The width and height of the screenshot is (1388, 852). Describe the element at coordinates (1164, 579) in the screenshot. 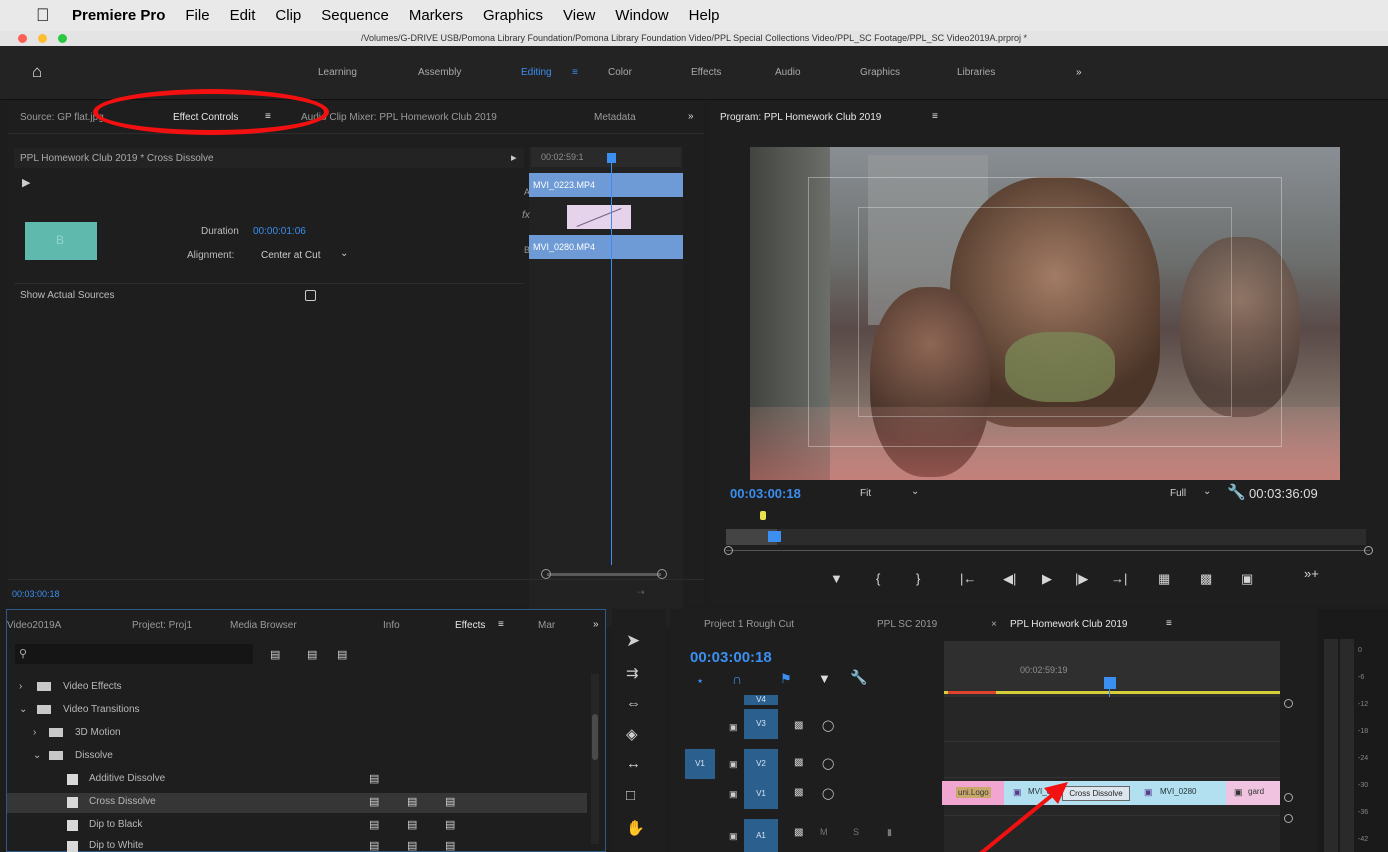

I see `lift-icon: ▦` at that location.